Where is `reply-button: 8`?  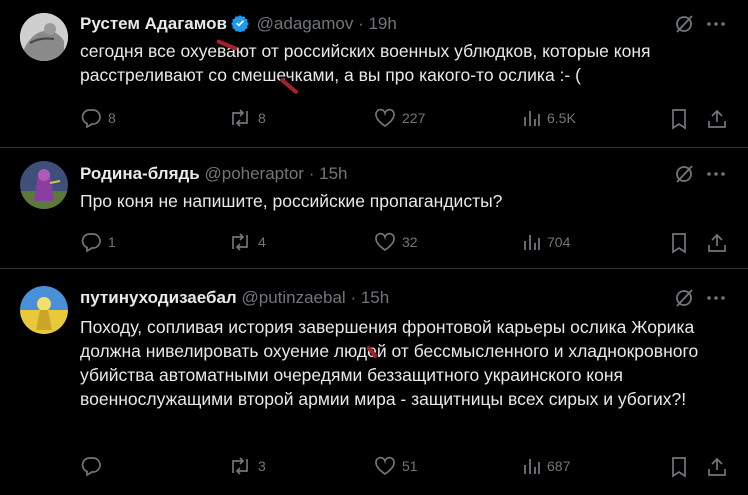
reply-button: 8 is located at coordinates (98, 118).